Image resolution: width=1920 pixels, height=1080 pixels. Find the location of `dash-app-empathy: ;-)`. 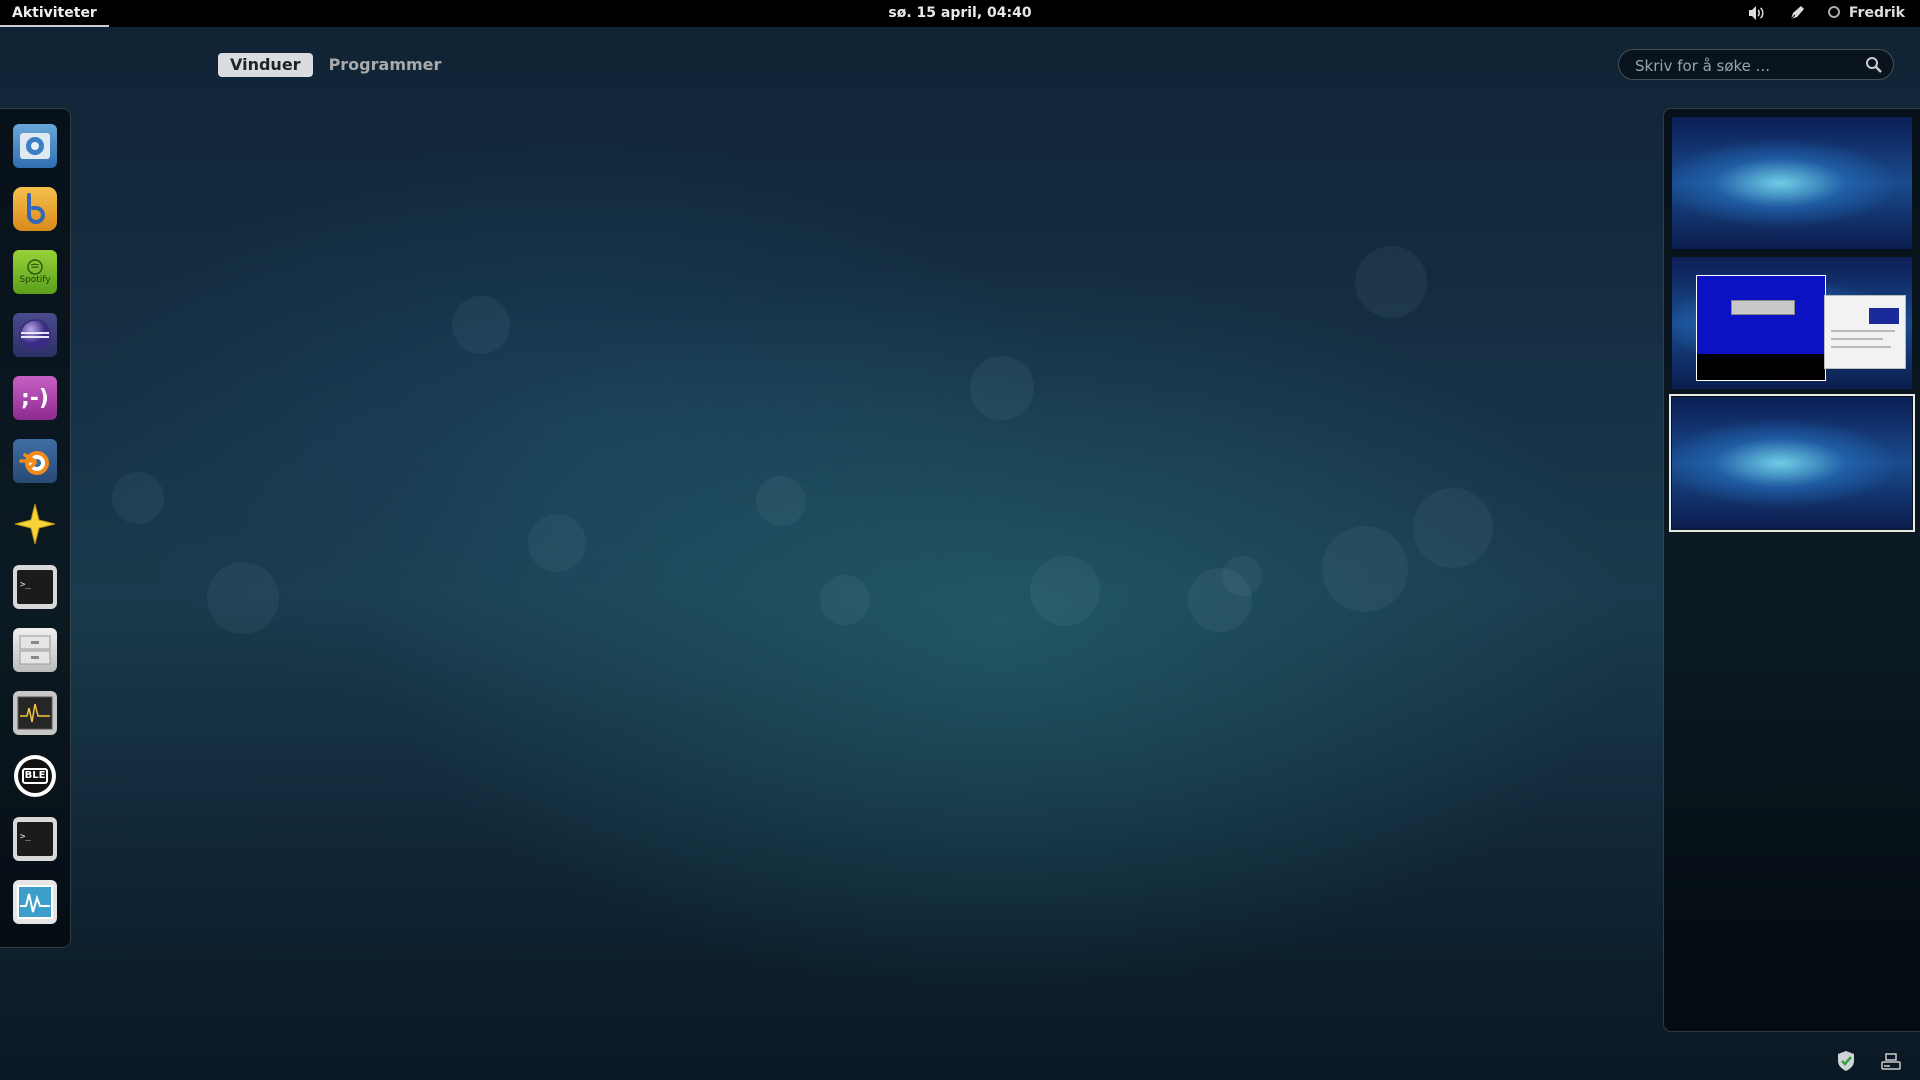

dash-app-empathy: ;-) is located at coordinates (35, 398).